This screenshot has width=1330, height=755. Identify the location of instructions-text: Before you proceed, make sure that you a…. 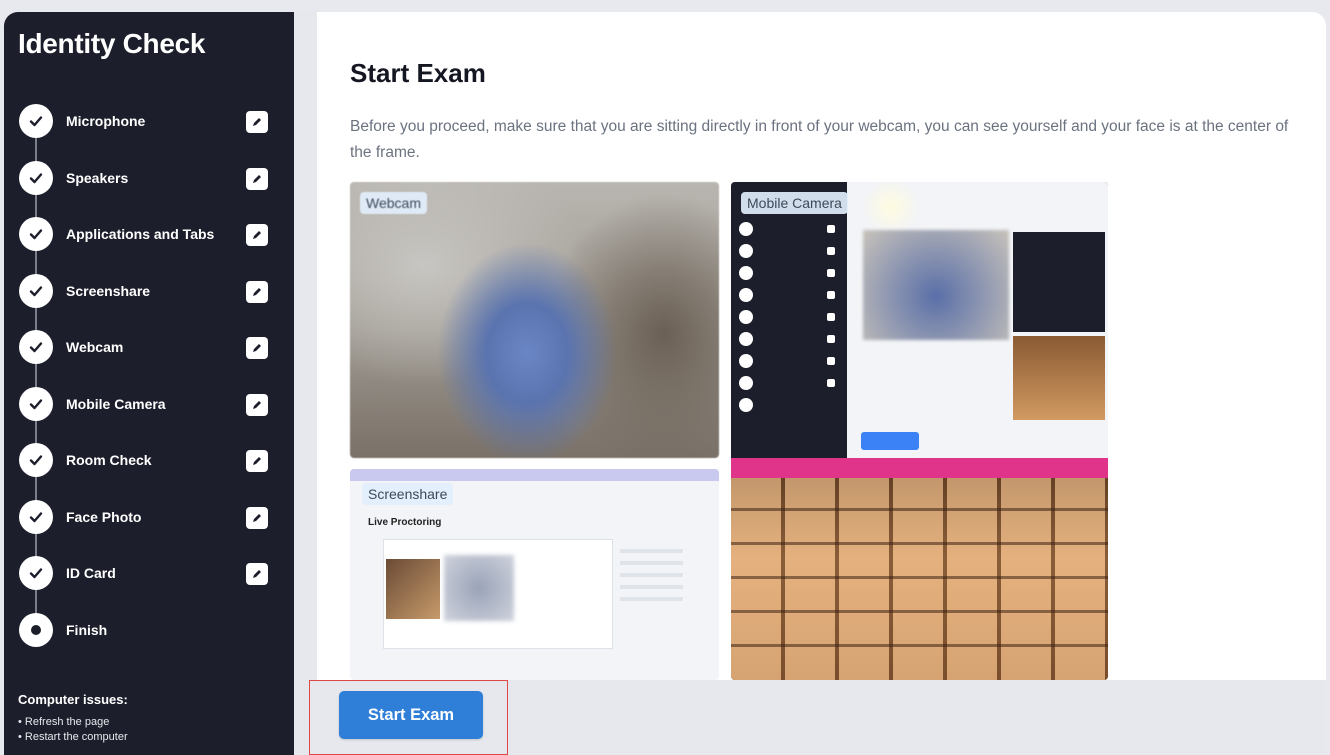
(819, 139).